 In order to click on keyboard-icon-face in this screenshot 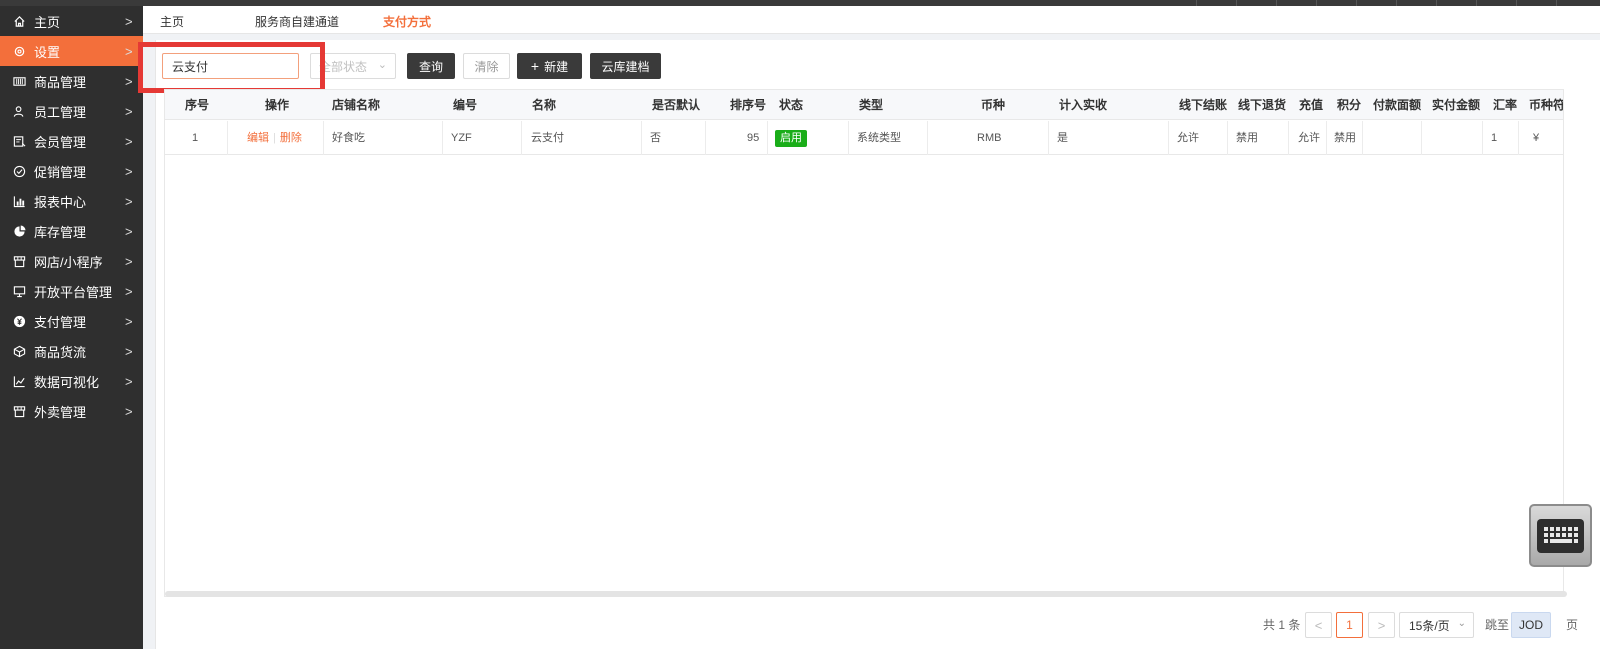, I will do `click(1560, 535)`.